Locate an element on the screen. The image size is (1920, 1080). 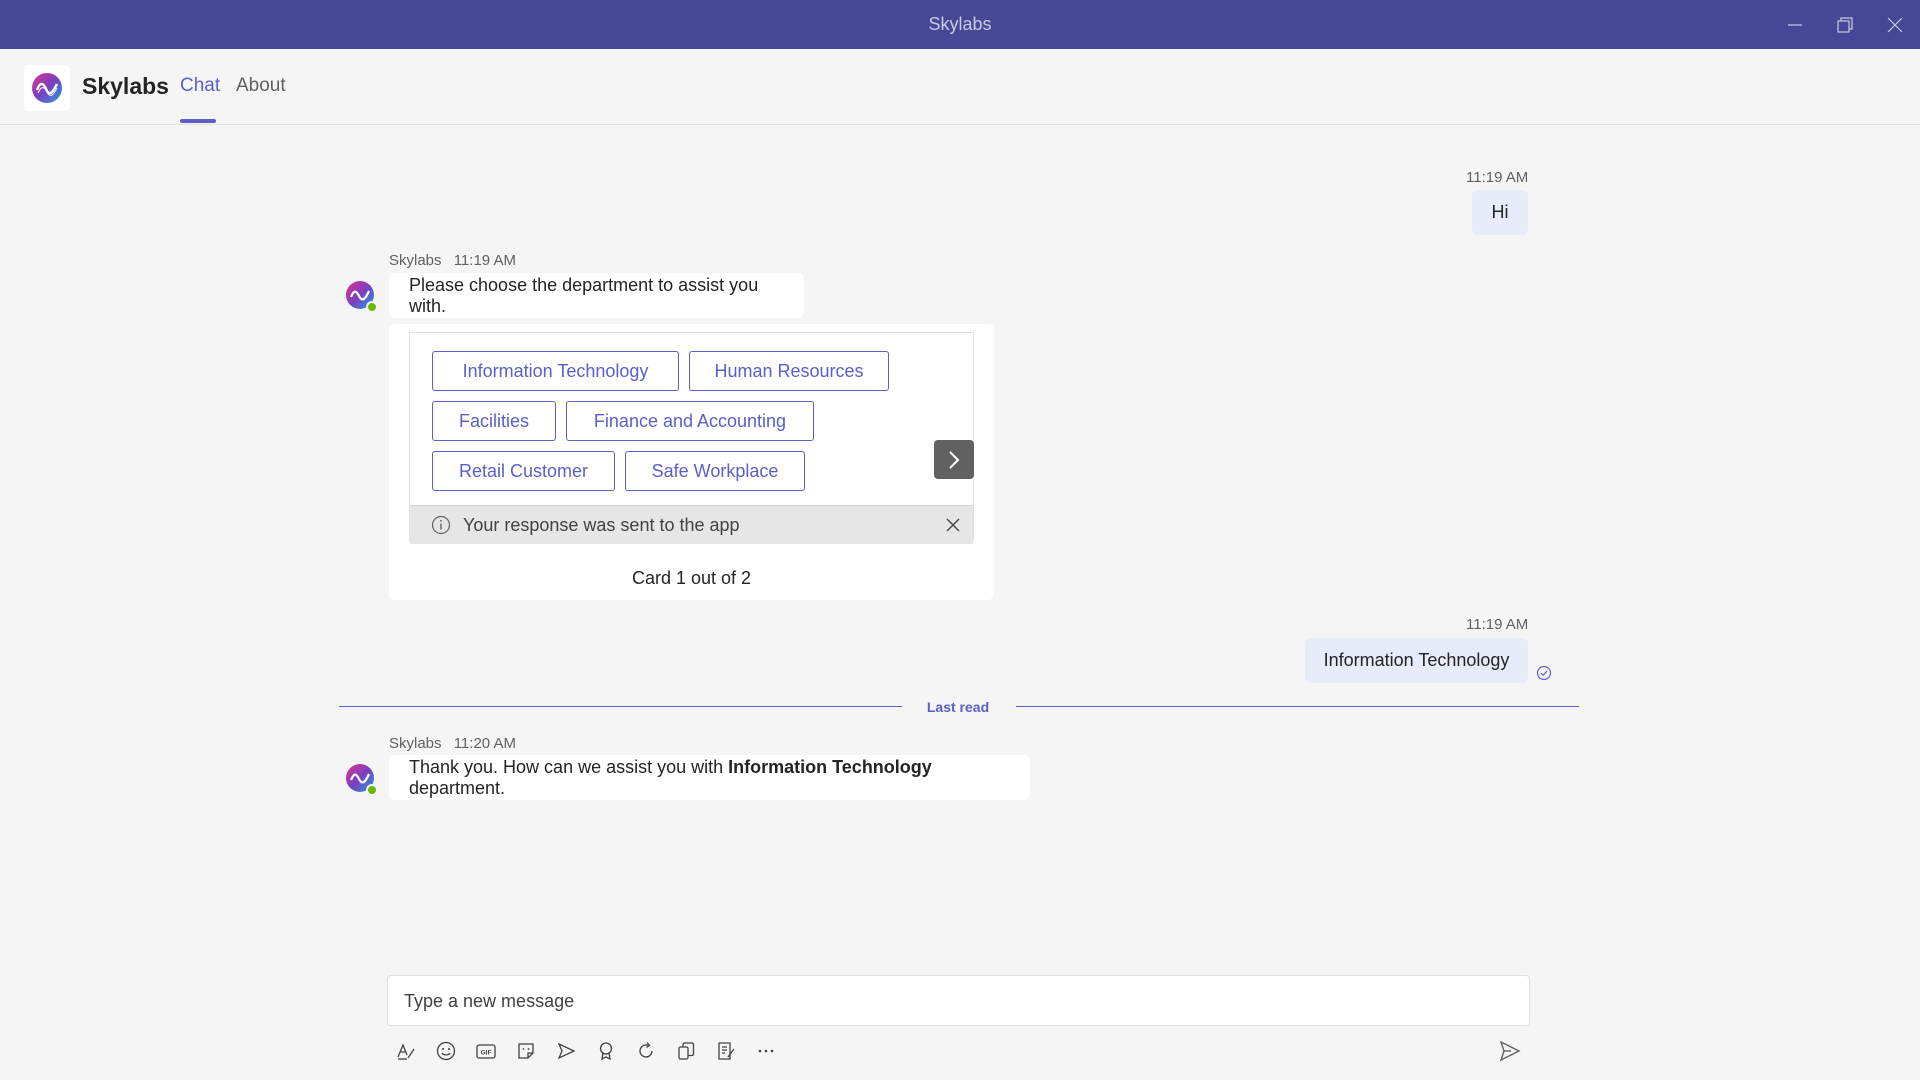
meet-icon is located at coordinates (566, 1051).